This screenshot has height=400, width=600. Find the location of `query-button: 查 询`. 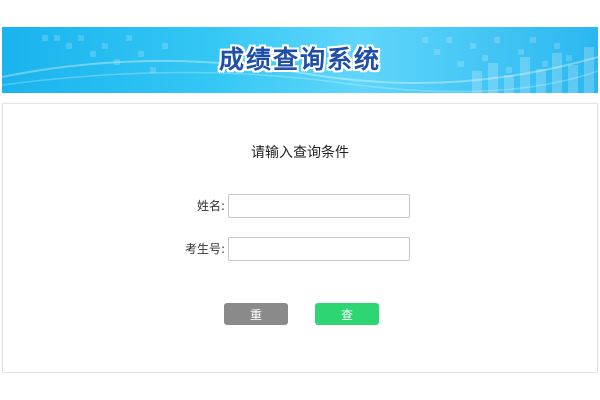

query-button: 查 询 is located at coordinates (347, 323).